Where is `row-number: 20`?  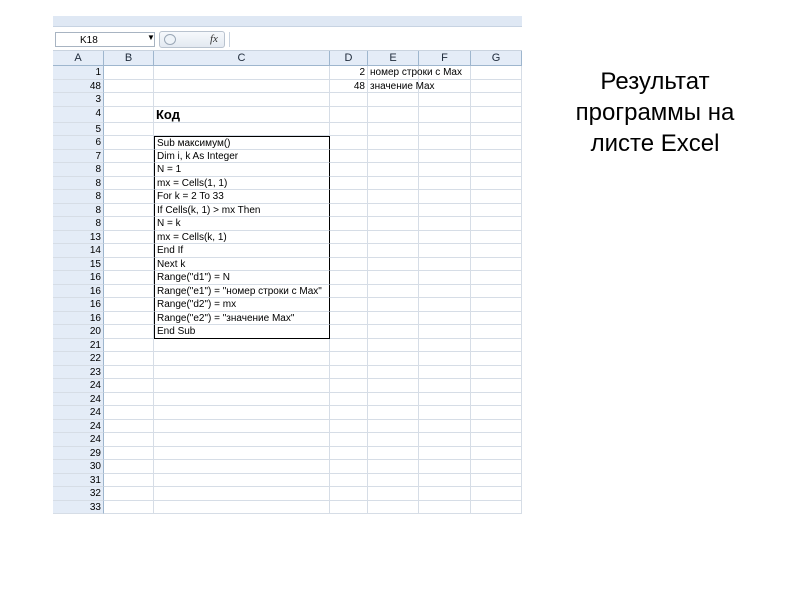
row-number: 20 is located at coordinates (78, 332).